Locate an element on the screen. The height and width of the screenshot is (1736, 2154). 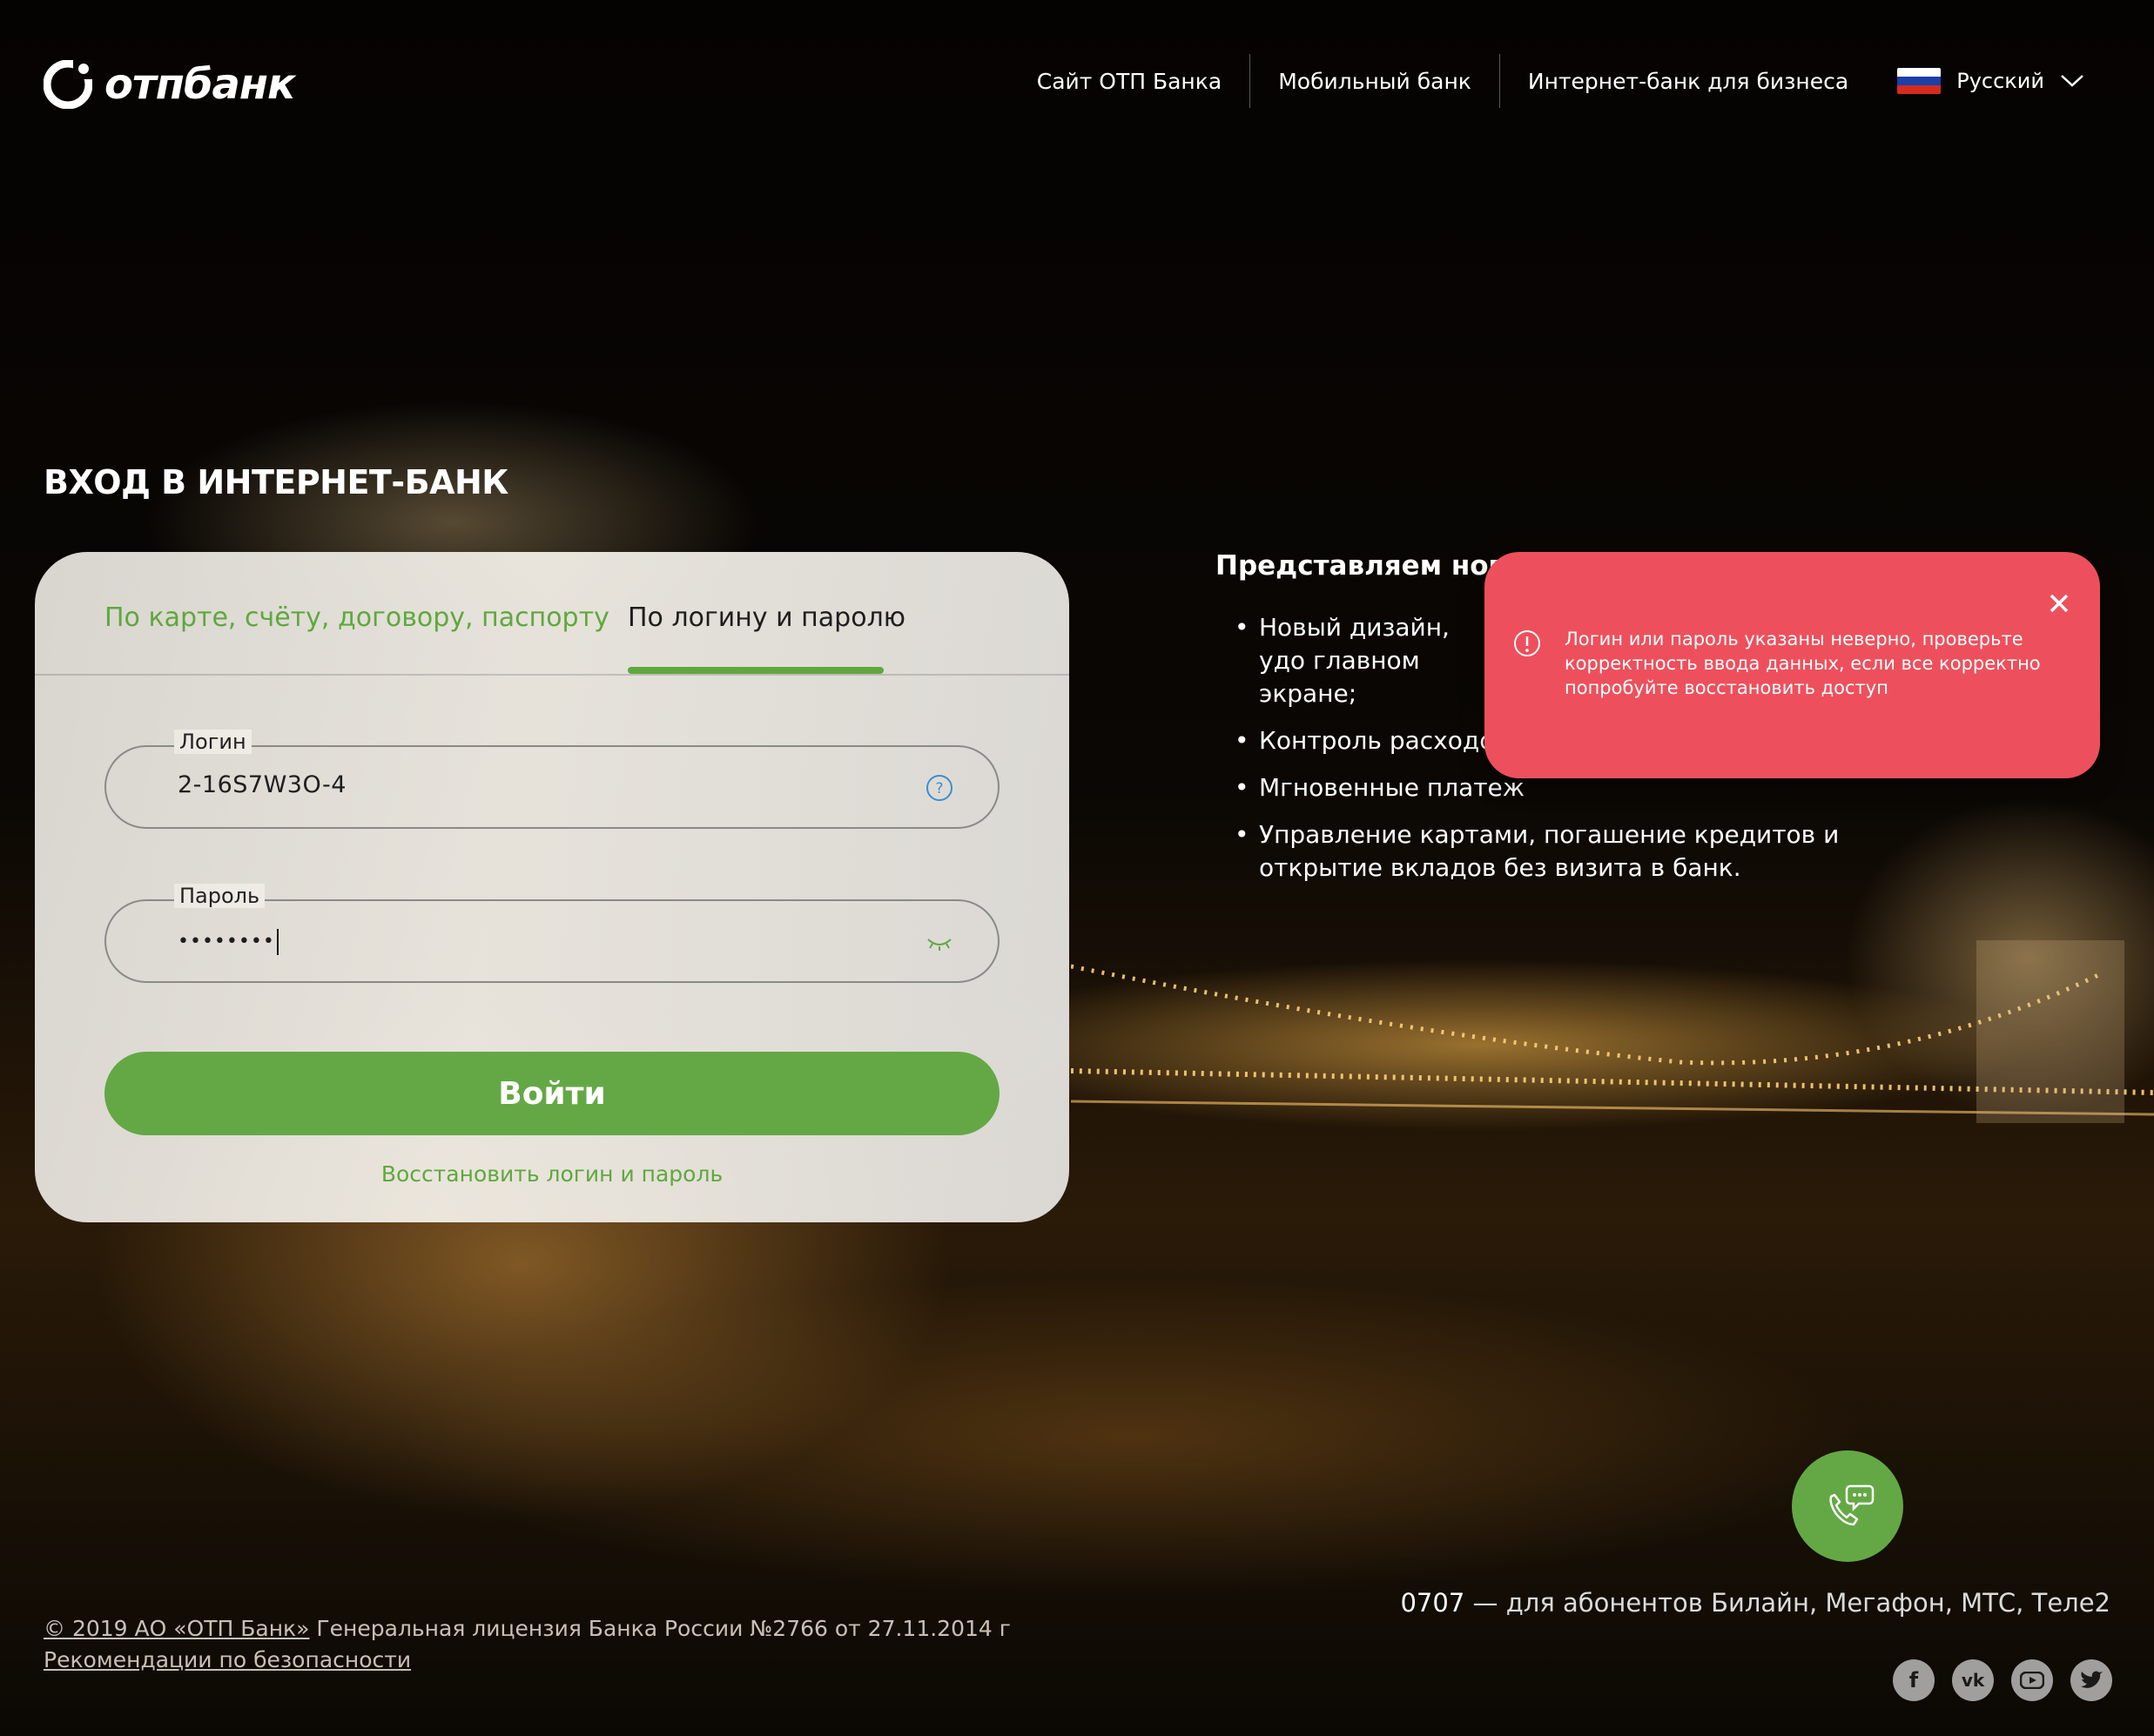
tab-login-password: По логину и паролю is located at coordinates (766, 617).